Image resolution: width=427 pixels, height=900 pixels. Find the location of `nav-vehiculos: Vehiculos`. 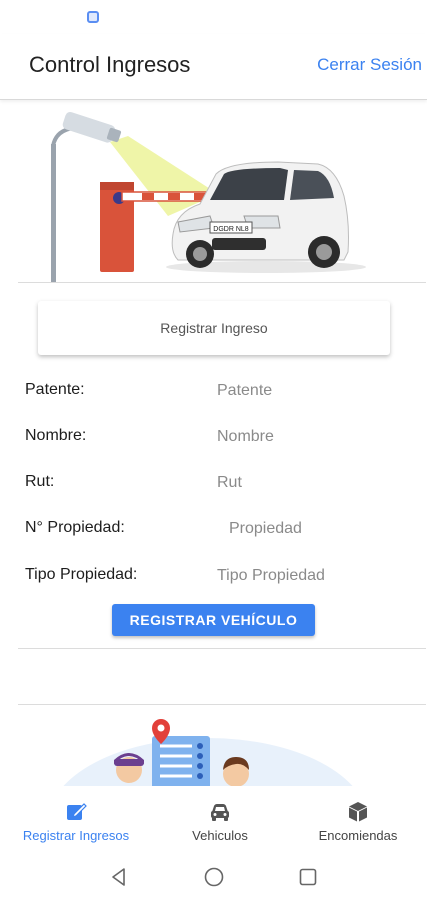

nav-vehiculos: Vehiculos is located at coordinates (220, 819).